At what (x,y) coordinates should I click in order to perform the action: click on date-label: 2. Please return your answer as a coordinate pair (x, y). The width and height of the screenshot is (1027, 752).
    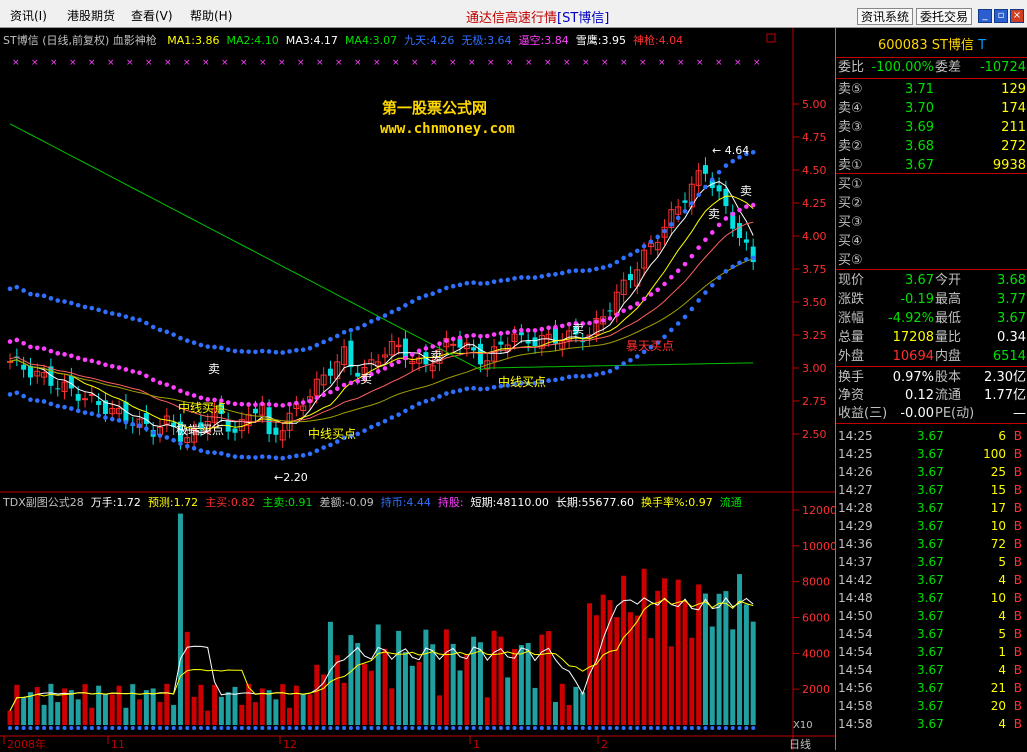
    Looking at the image, I should click on (604, 744).